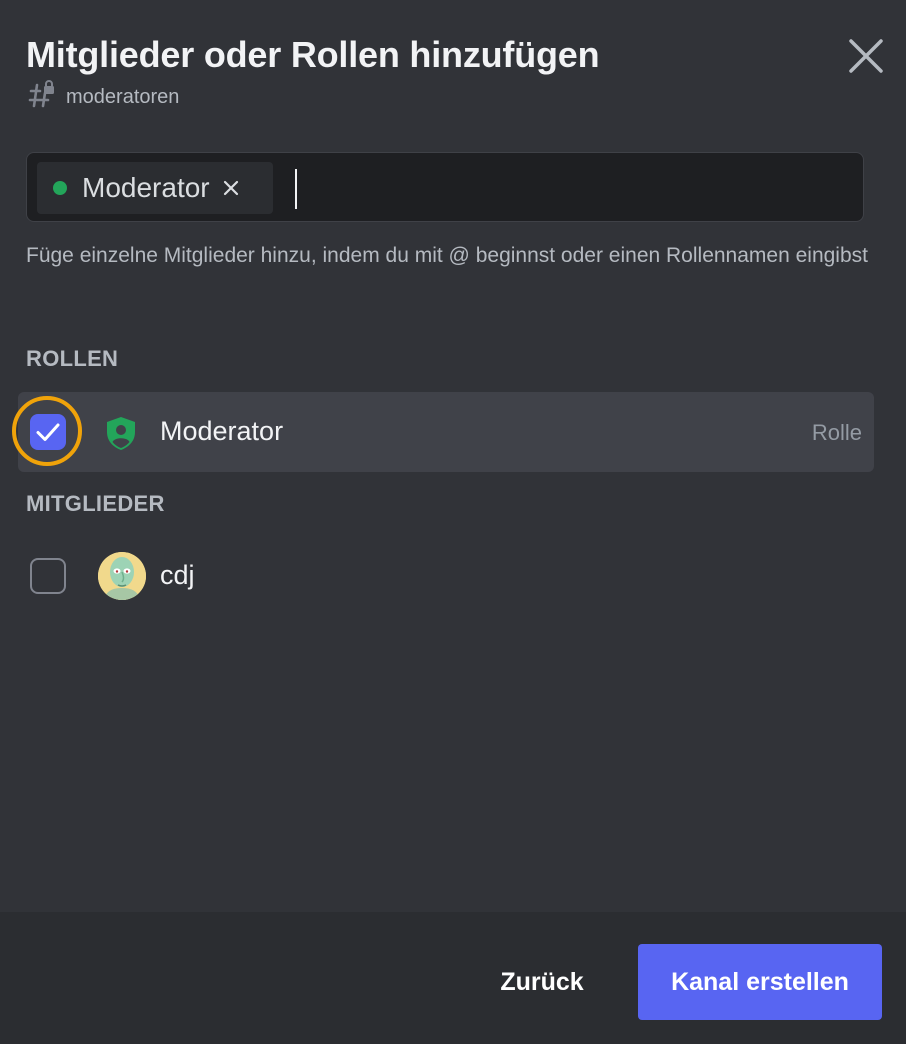  Describe the element at coordinates (542, 982) in the screenshot. I see `back-button: Zurück` at that location.